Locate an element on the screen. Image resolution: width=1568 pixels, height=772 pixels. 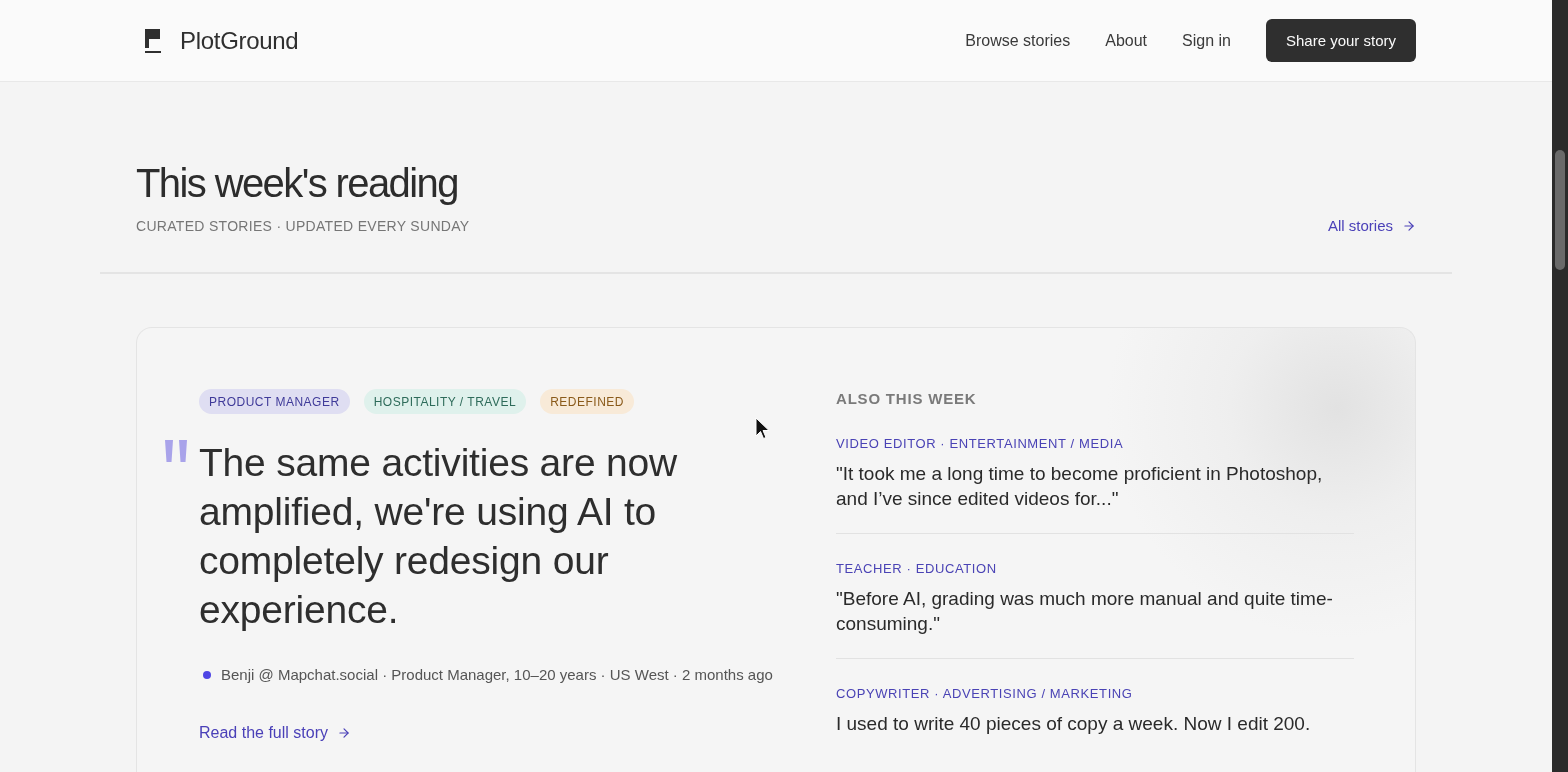
byline-text: Benji @ Mapchat.social · Product Manager, 10–20 years · US West · 2 months ago is located at coordinates (497, 675).